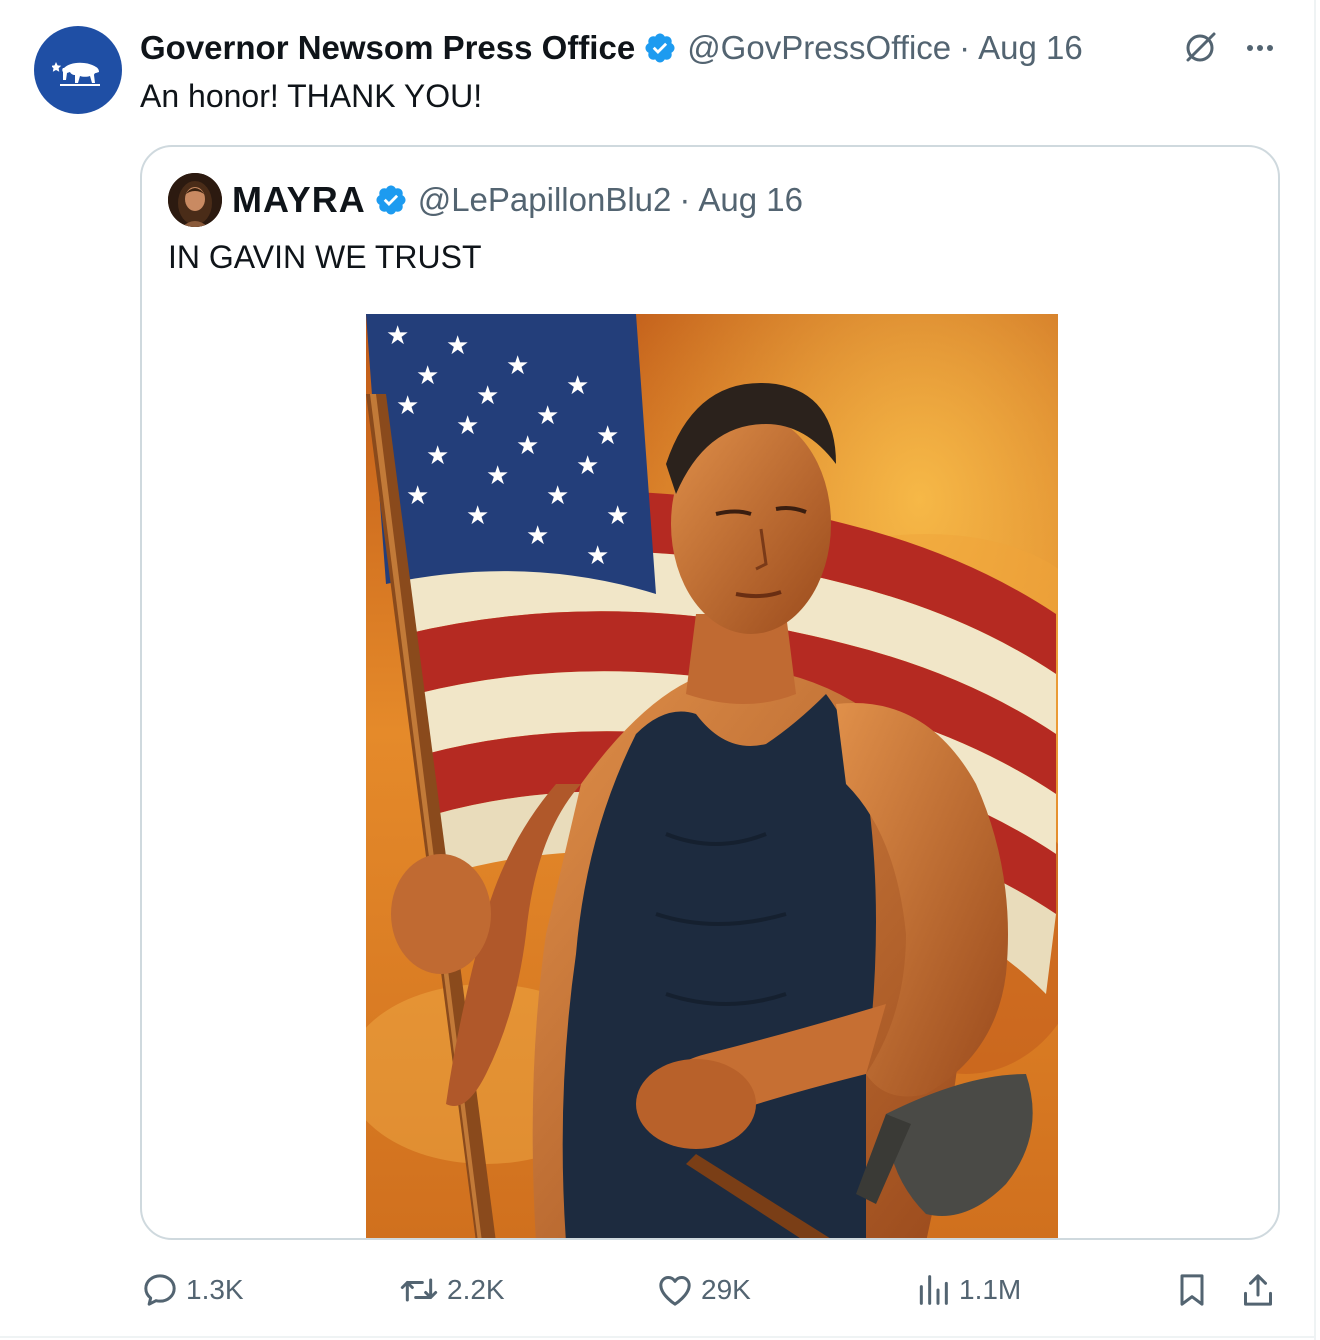 The image size is (1320, 1340). Describe the element at coordinates (1258, 1290) in the screenshot. I see `share-icon` at that location.